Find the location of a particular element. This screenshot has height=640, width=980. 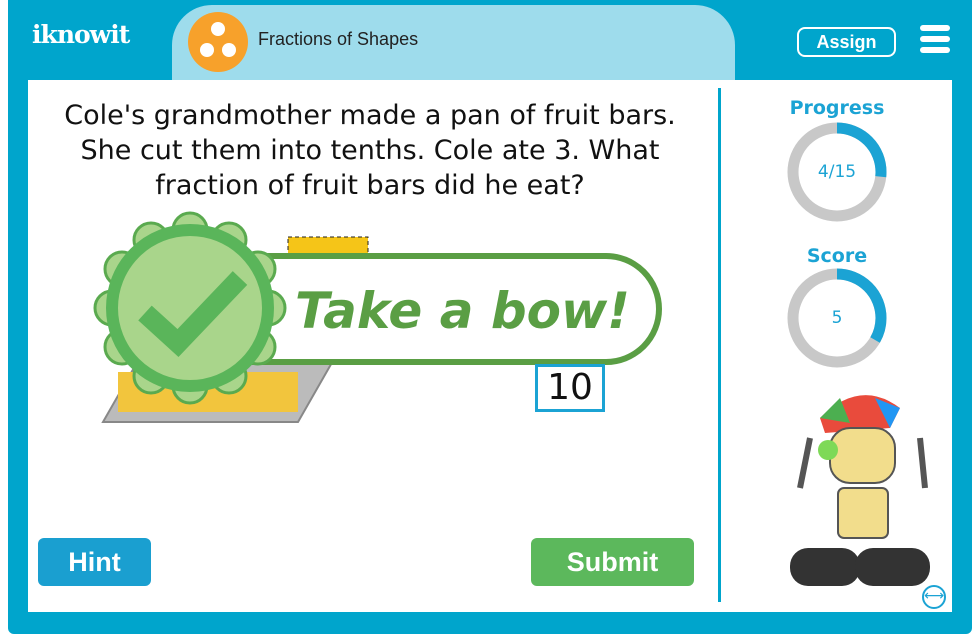

topic-tab is located at coordinates (453, 45).